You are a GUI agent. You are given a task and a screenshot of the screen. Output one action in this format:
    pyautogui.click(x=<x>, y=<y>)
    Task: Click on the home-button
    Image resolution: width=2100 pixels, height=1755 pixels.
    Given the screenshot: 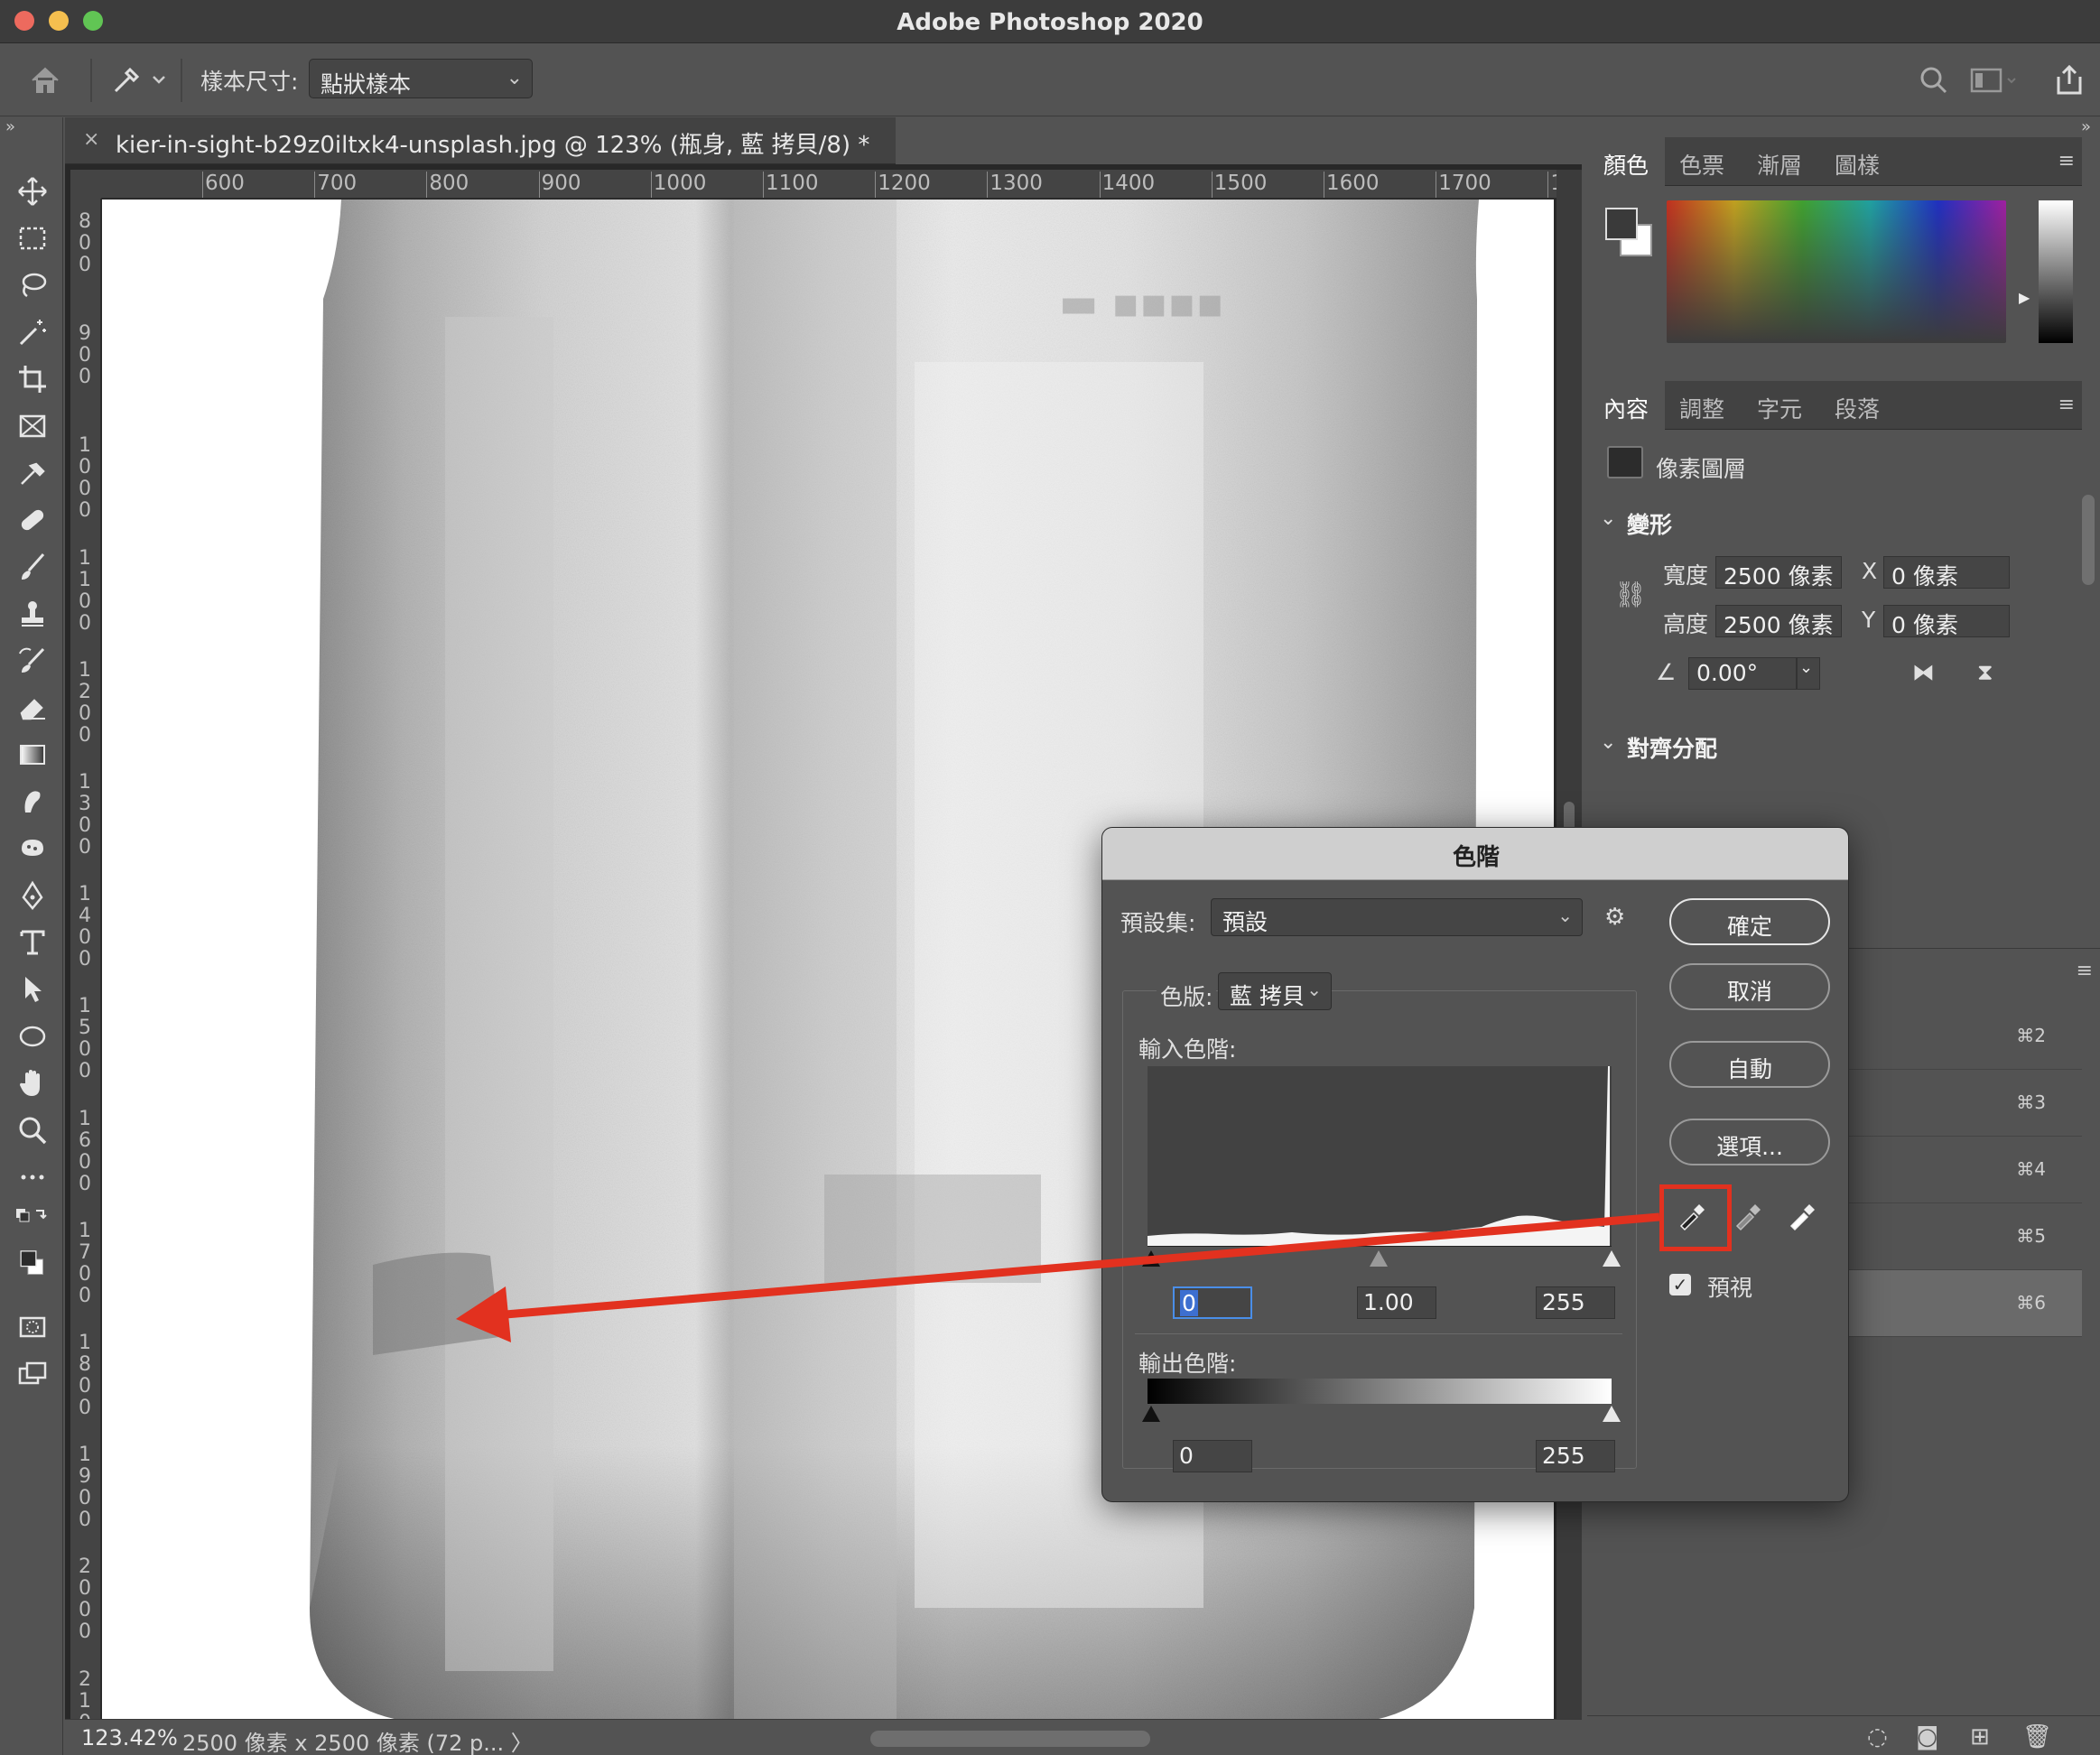 What is the action you would take?
    pyautogui.click(x=47, y=80)
    